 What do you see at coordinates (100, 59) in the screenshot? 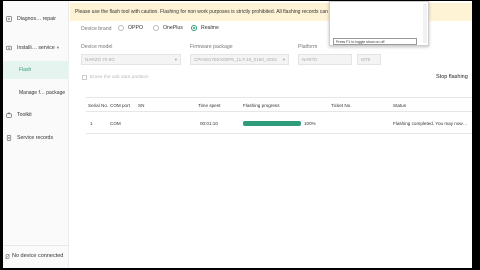
I see `device-model-value: NARZO 70 5G` at bounding box center [100, 59].